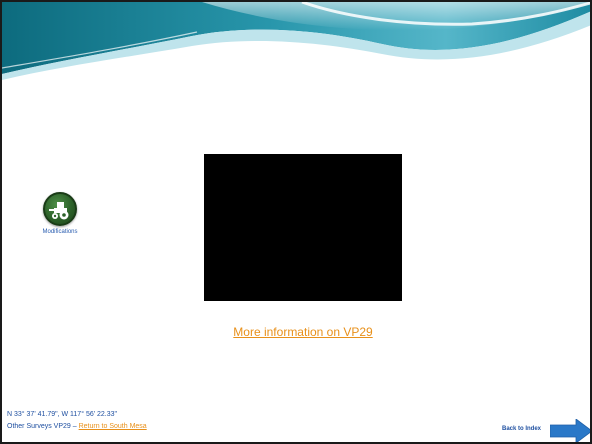 This screenshot has height=444, width=592. What do you see at coordinates (521, 429) in the screenshot?
I see `back-to-index-link: Back to Index` at bounding box center [521, 429].